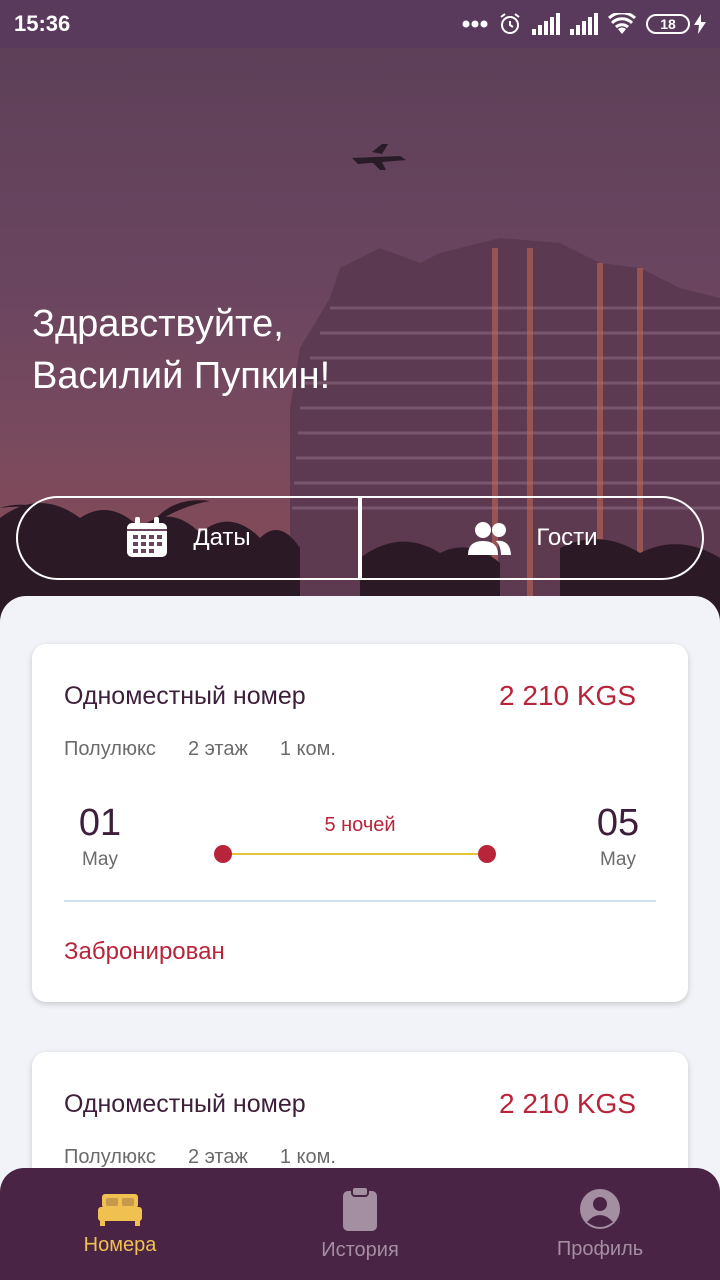  Describe the element at coordinates (546, 24) in the screenshot. I see `signal-icon` at that location.